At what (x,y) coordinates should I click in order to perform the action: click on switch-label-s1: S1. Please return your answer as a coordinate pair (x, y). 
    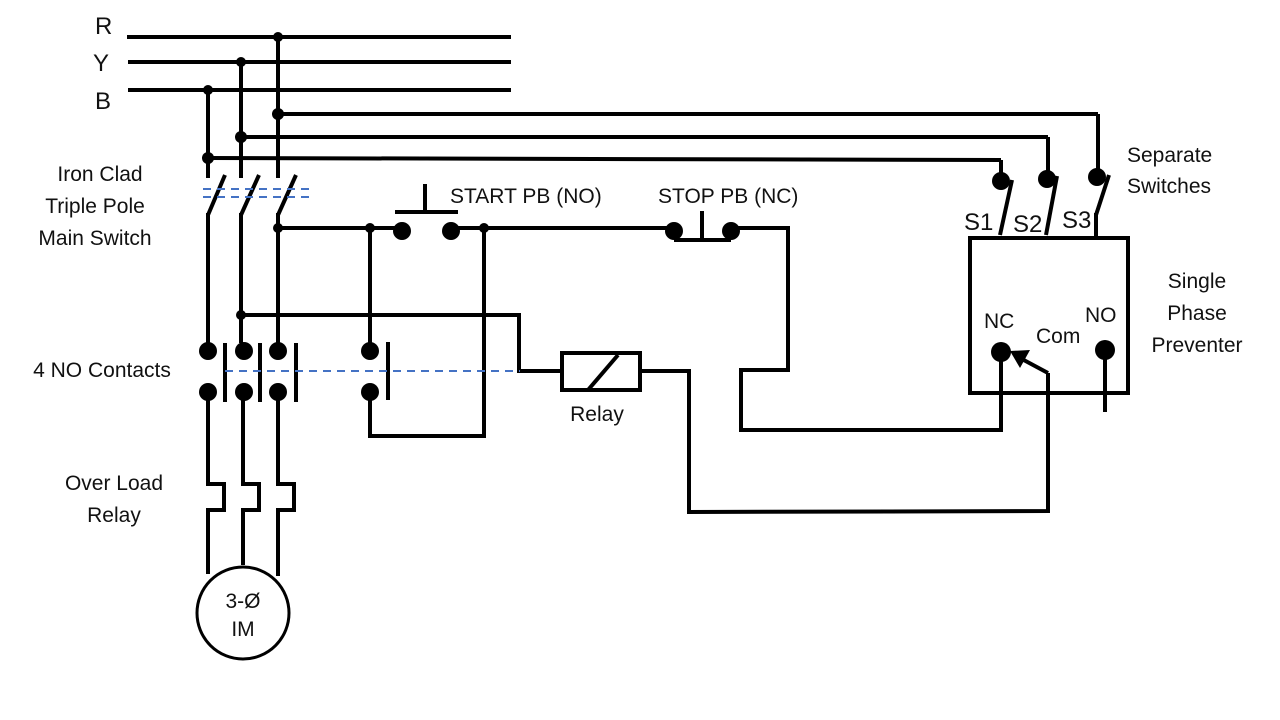
    Looking at the image, I should click on (978, 222).